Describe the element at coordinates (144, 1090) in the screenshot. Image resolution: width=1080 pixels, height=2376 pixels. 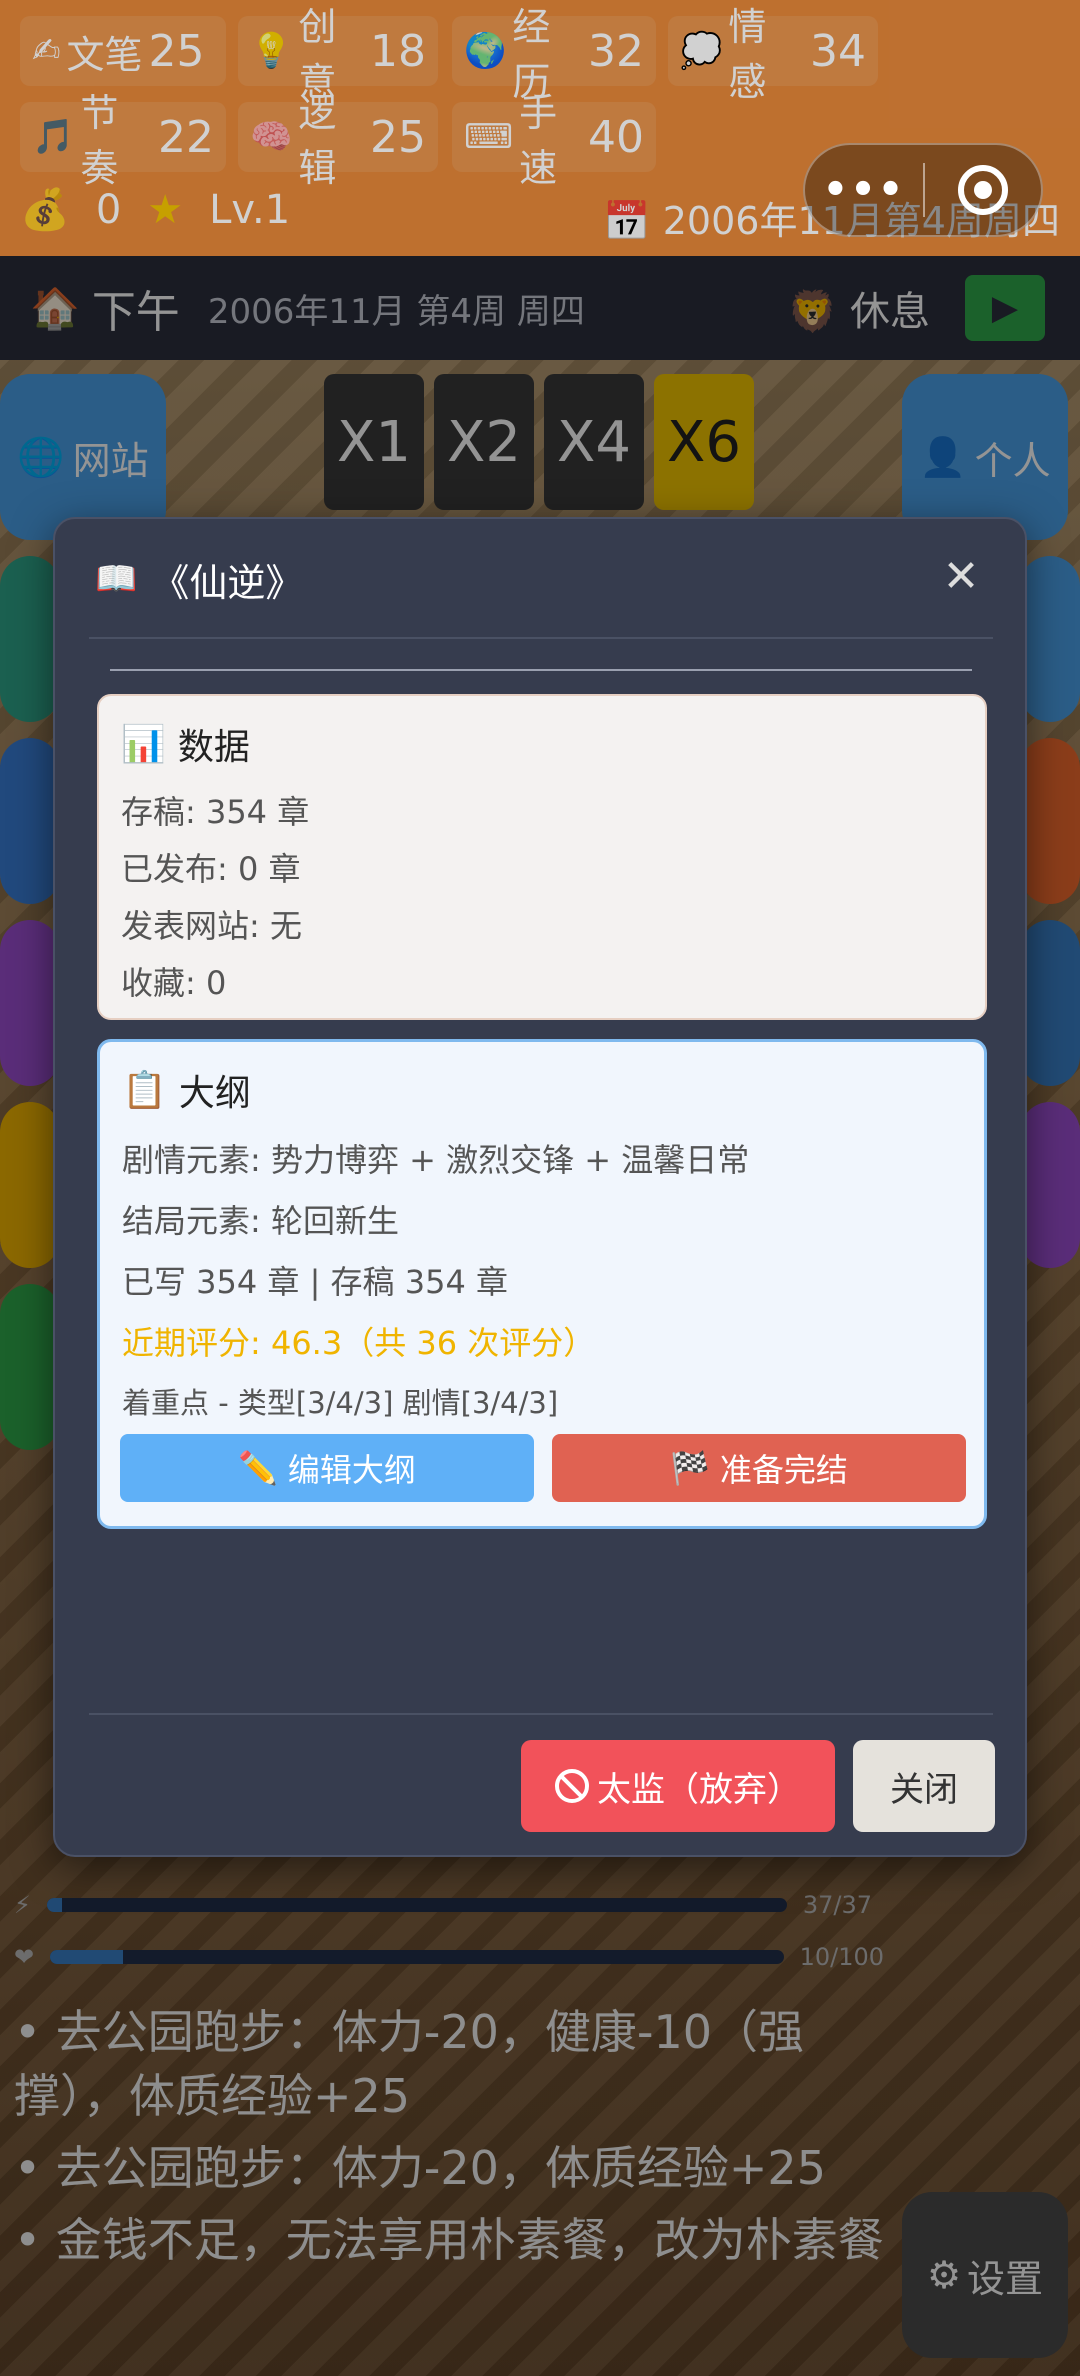
I see `clipboard-icon: 📋` at that location.